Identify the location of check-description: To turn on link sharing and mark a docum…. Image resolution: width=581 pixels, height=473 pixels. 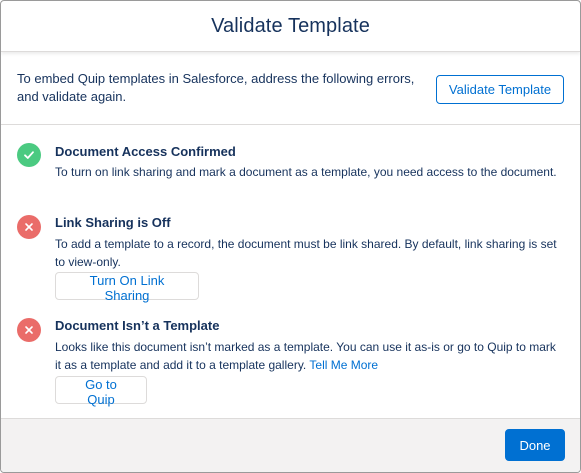
(306, 172).